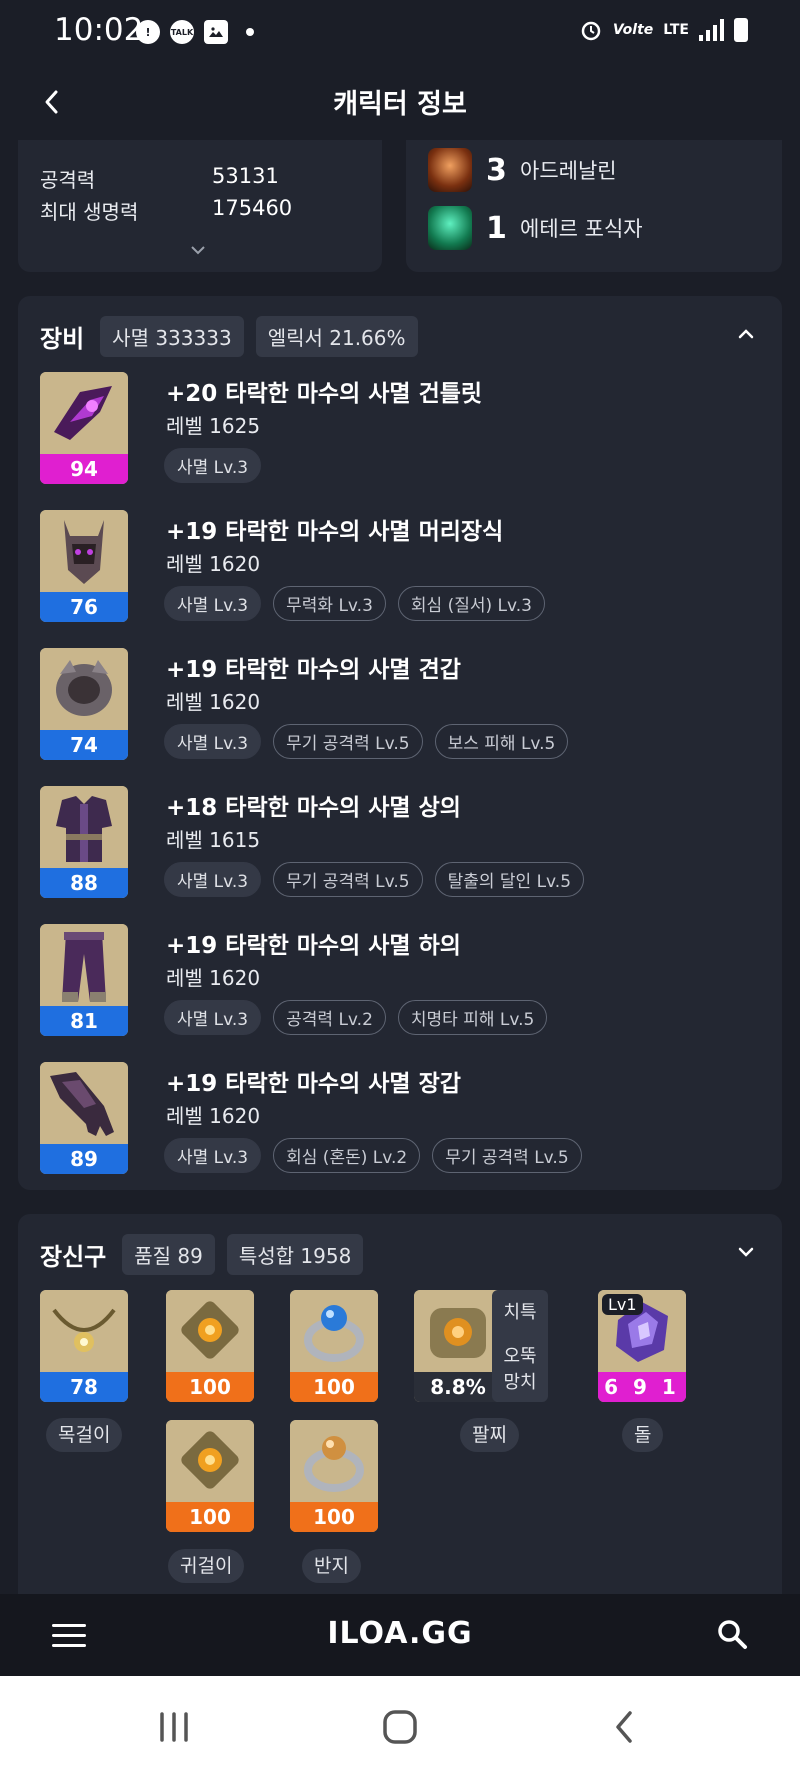 This screenshot has height=1778, width=800. Describe the element at coordinates (148, 32) in the screenshot. I see `alert-icon: !` at that location.